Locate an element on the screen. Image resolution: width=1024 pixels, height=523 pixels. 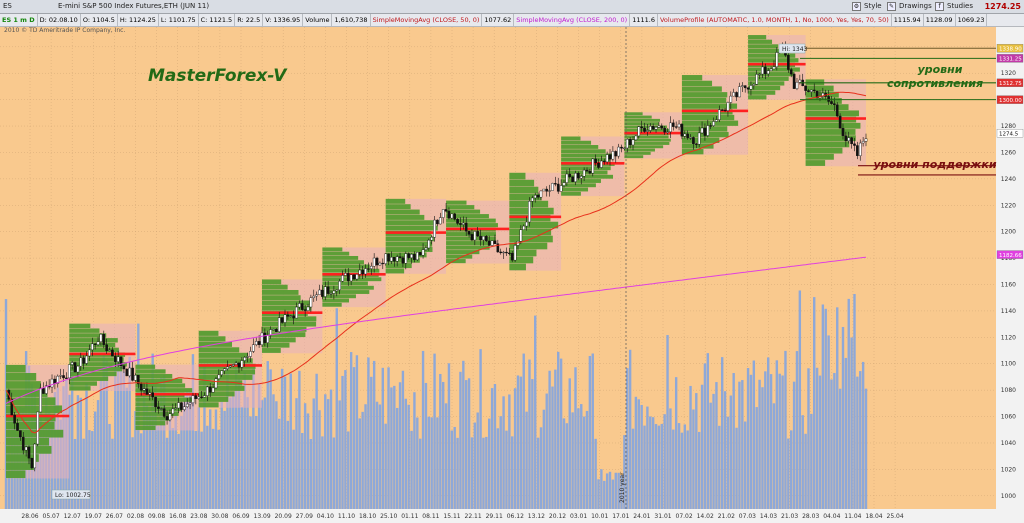
date-tick: 31.01 is located at coordinates (662, 516).